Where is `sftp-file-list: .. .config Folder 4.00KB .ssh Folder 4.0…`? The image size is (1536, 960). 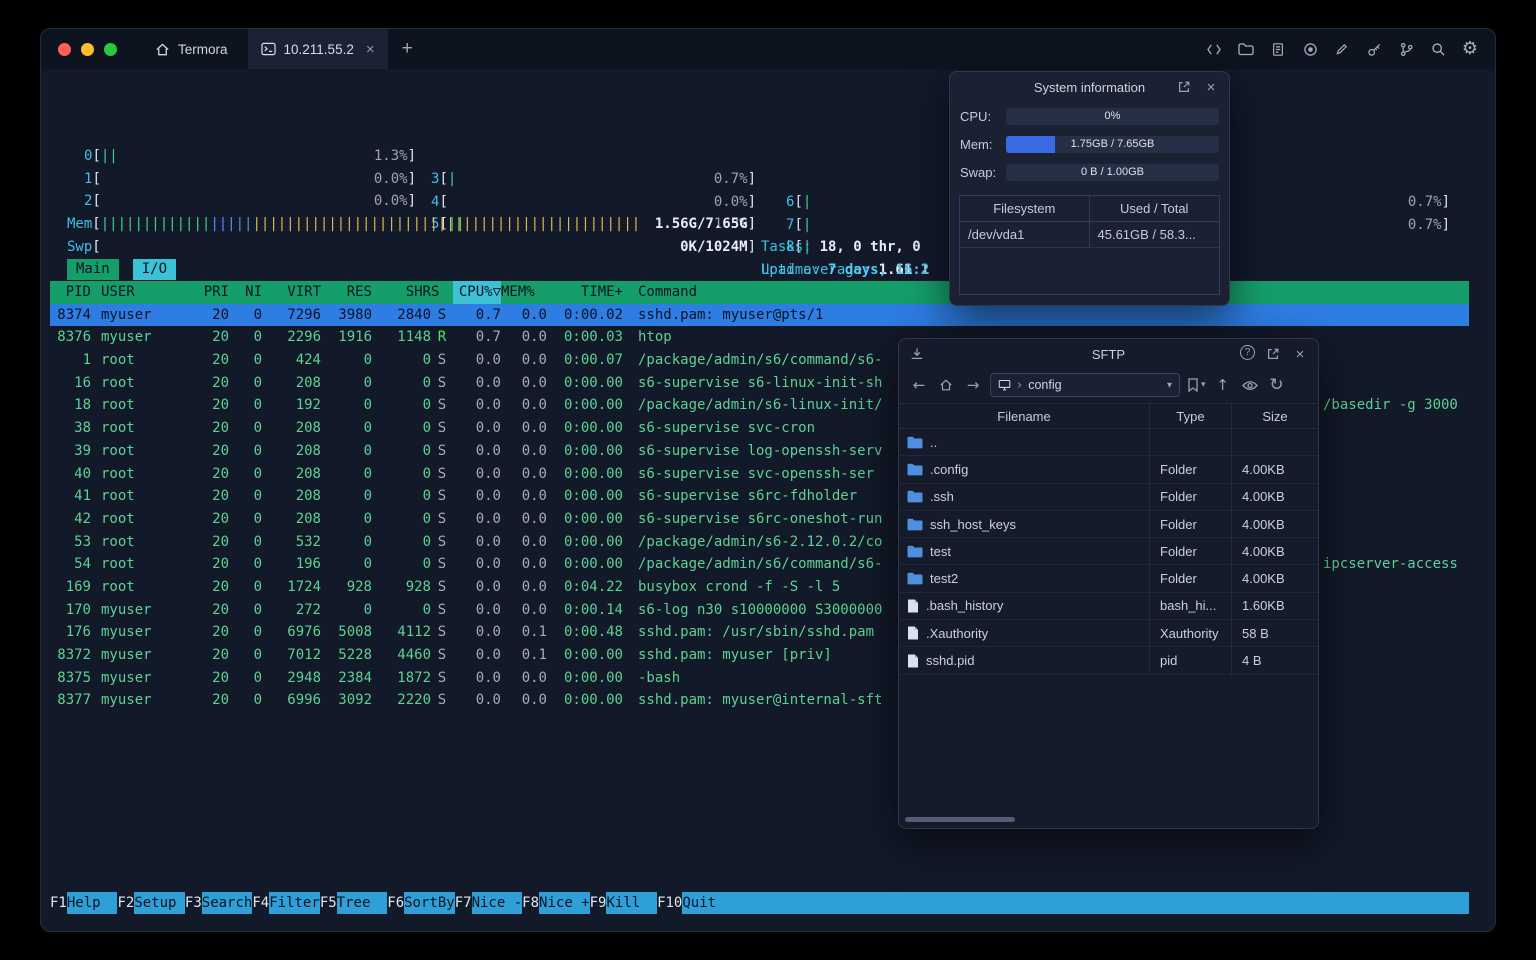
sftp-file-list: .. .config Folder 4.00KB .ssh Folder 4.0… is located at coordinates (1108, 552).